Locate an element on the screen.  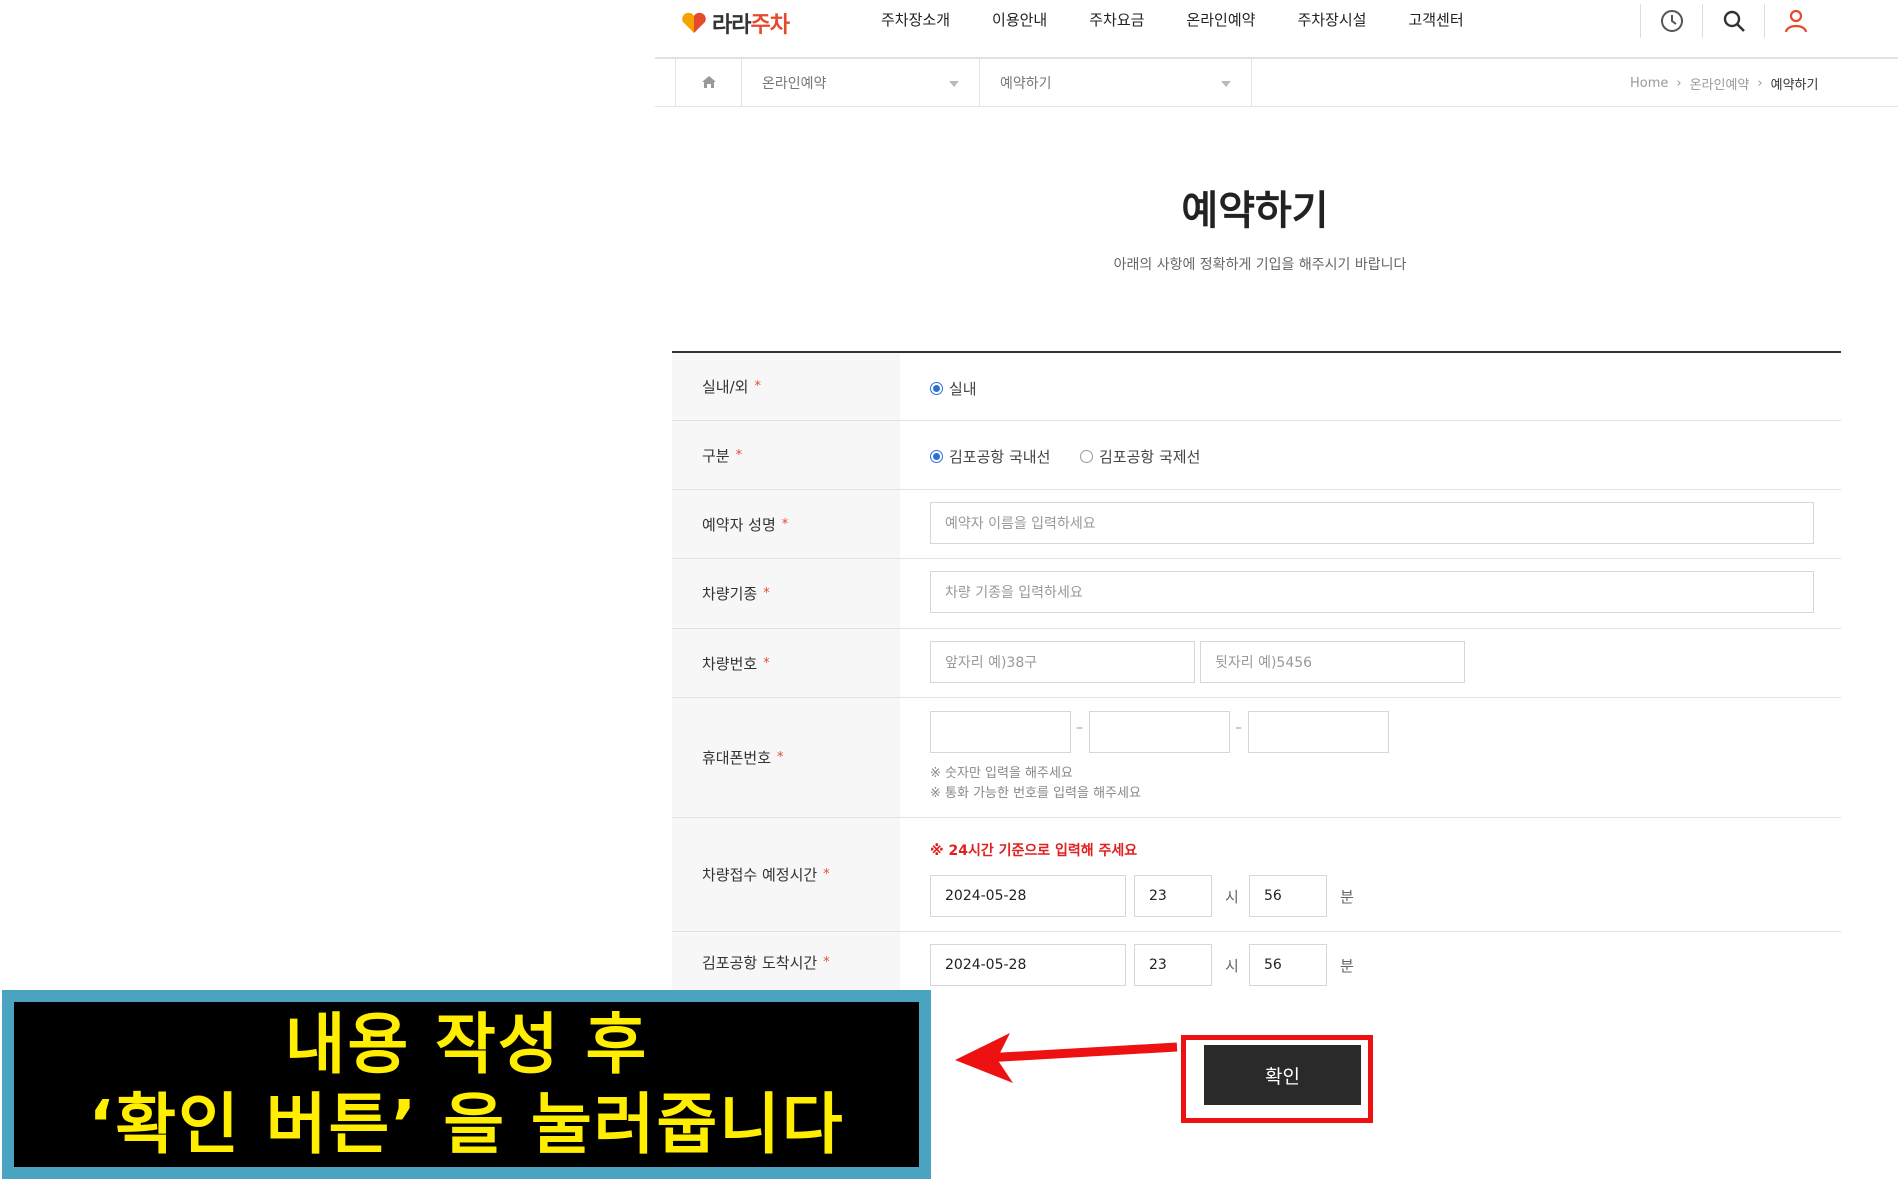
category-domestic-label: 김포공항 국내선 is located at coordinates (1000, 457).